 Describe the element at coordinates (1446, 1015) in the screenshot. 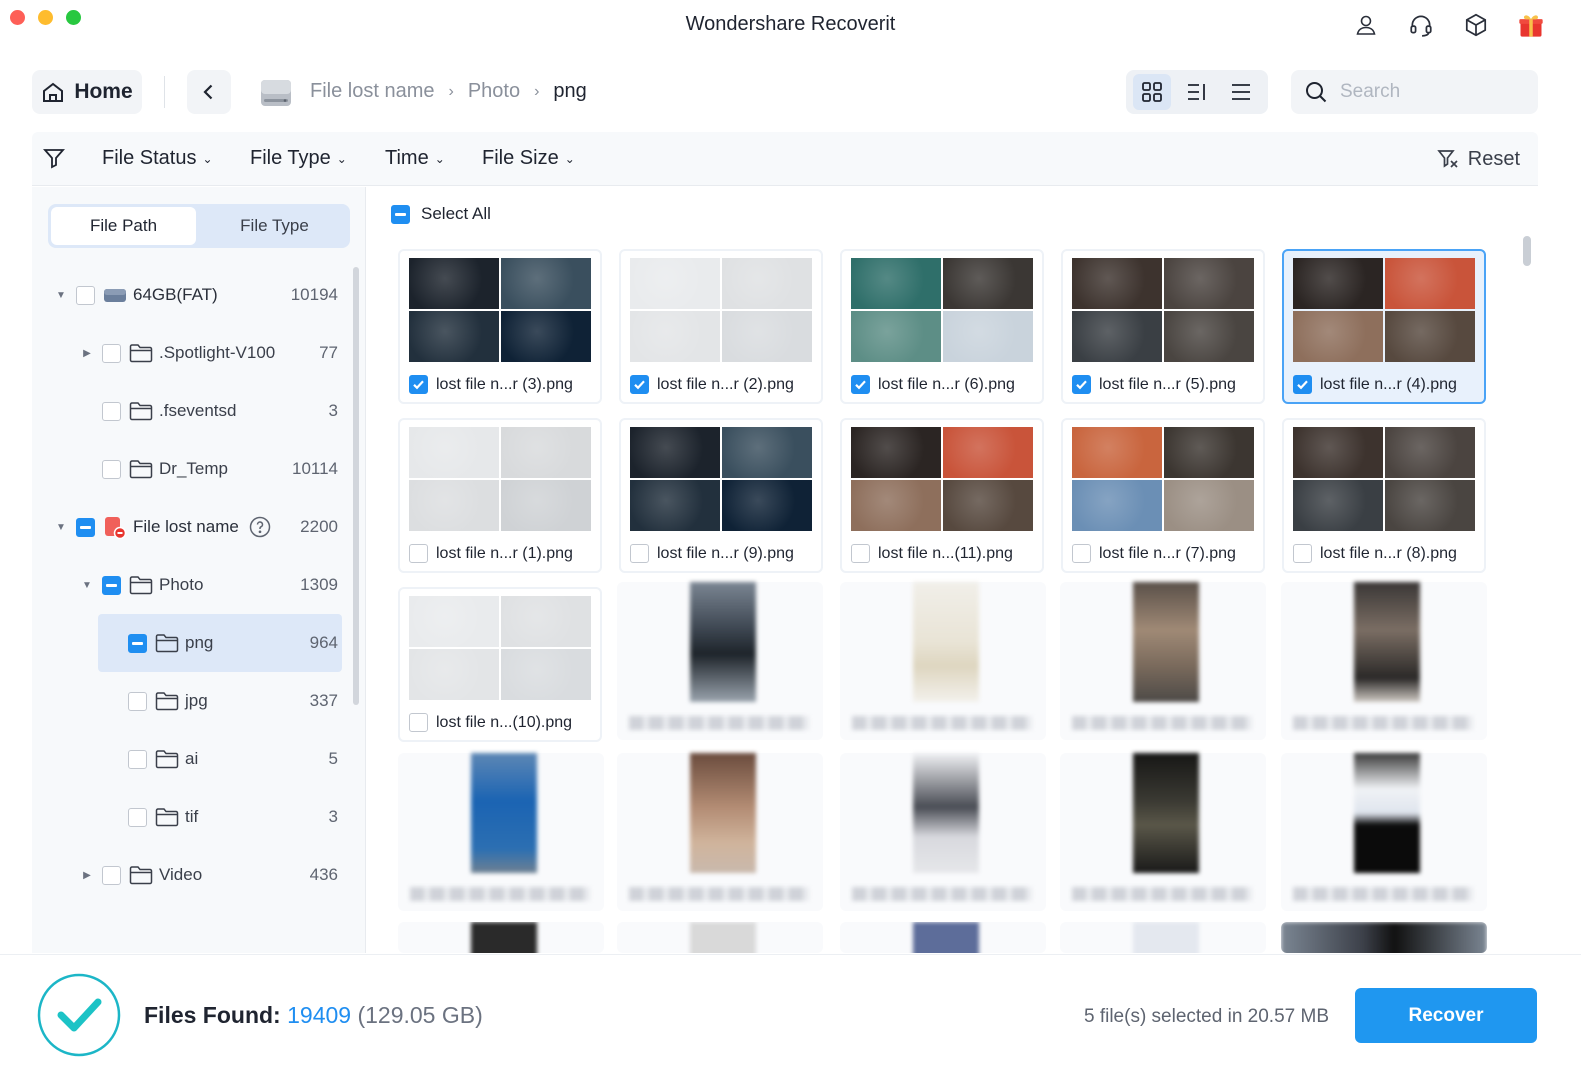

I see `recover-button: Recover` at that location.